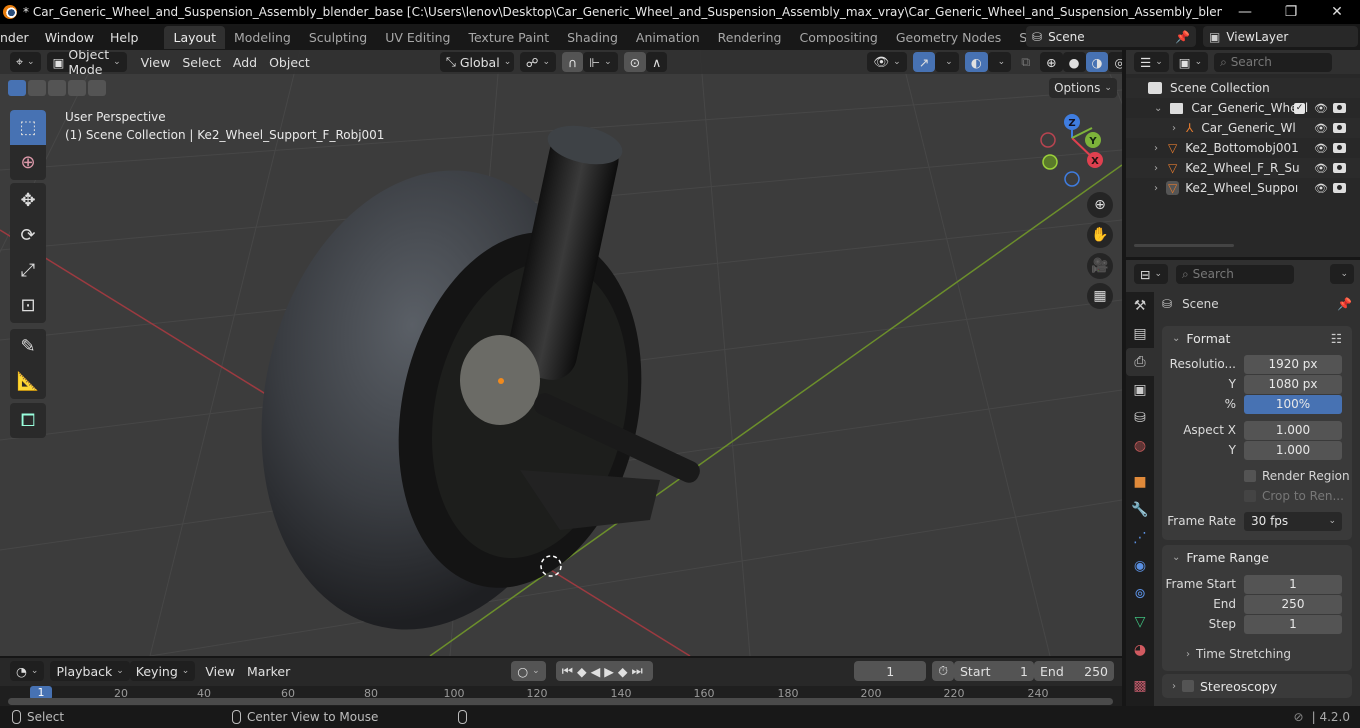 The image size is (1360, 728). What do you see at coordinates (1100, 296) in the screenshot?
I see `perspective-toggle-button: ▦` at bounding box center [1100, 296].